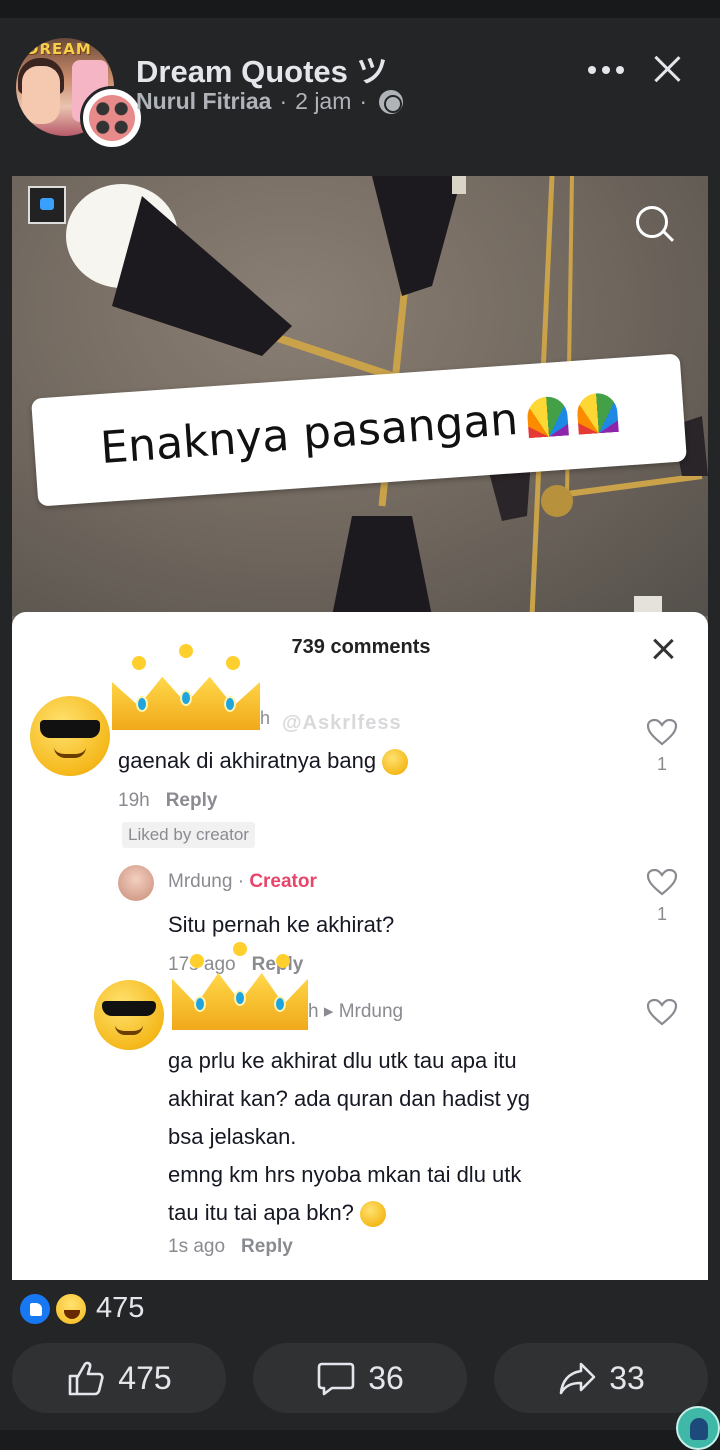 Image resolution: width=720 pixels, height=1450 pixels. Describe the element at coordinates (601, 1378) in the screenshot. I see `share-button: 33` at that location.